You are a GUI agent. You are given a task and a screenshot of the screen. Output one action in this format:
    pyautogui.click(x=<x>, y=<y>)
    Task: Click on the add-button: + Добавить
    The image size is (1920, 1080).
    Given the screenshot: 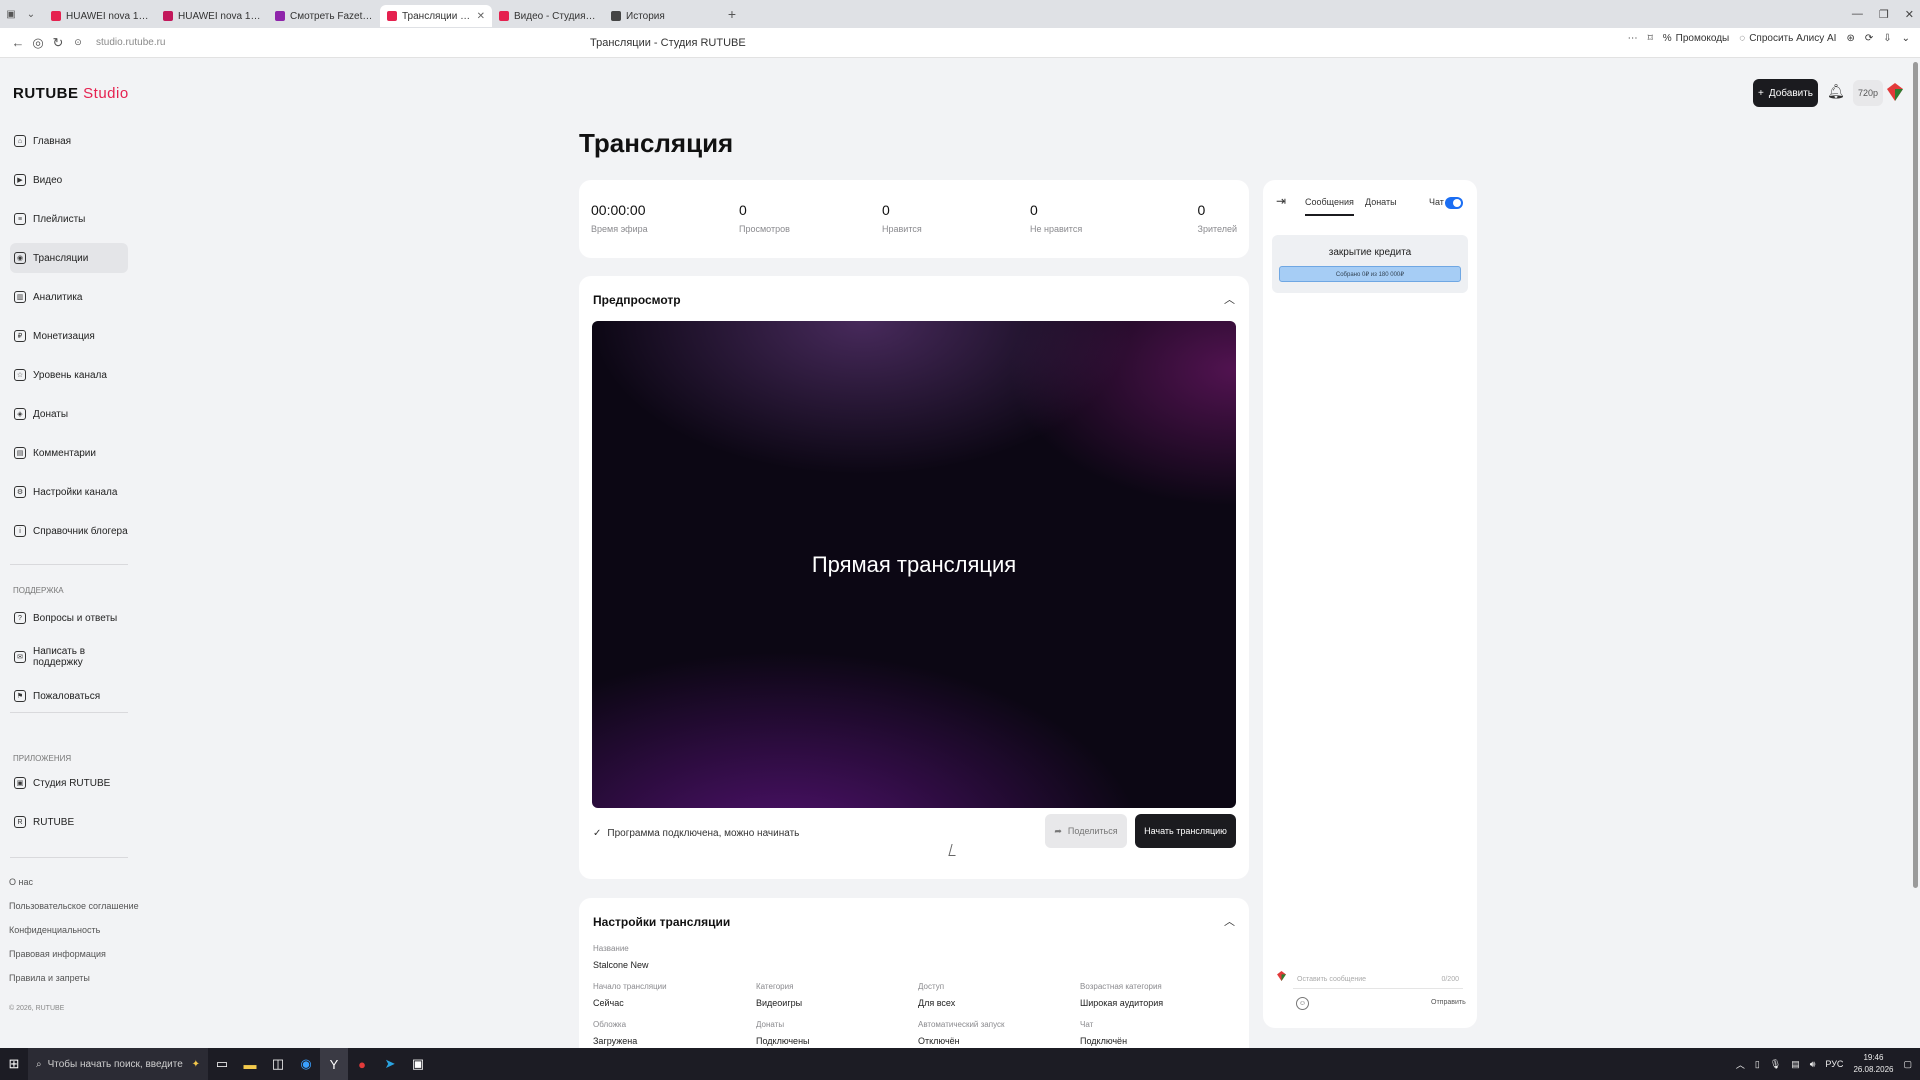 What is the action you would take?
    pyautogui.click(x=1785, y=93)
    